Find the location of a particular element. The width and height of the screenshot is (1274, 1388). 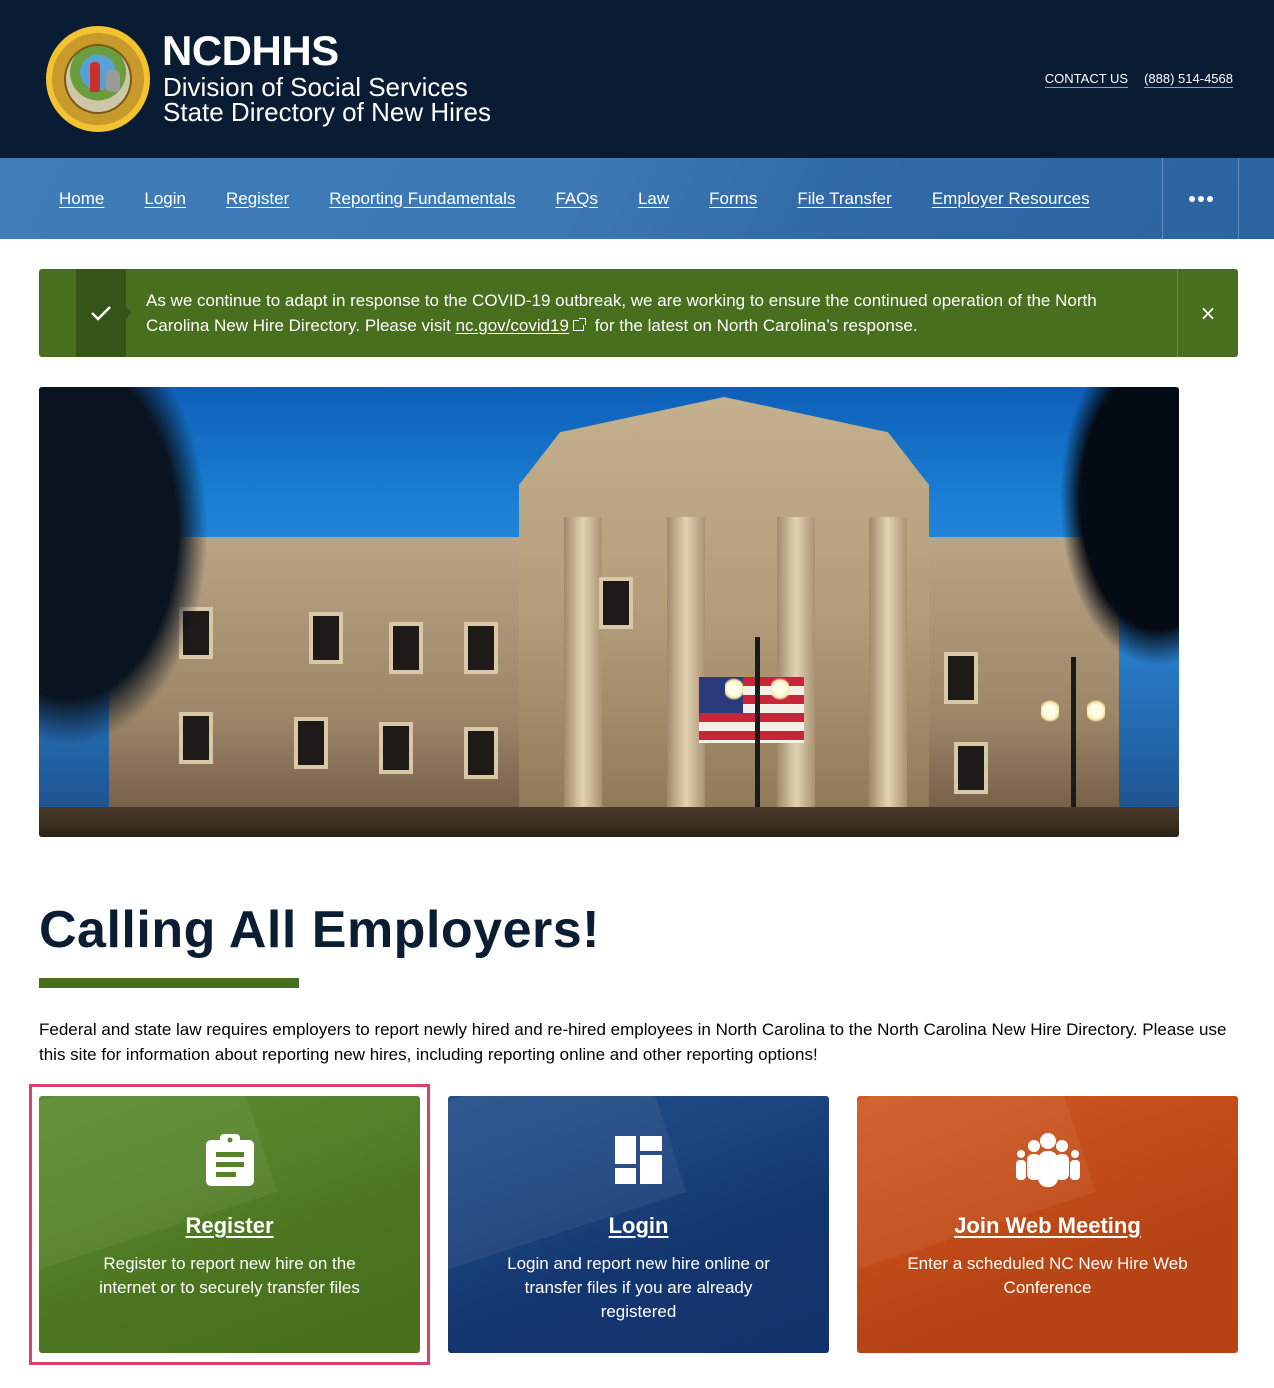

utility-links: CONTACT US (888) 514-4568 is located at coordinates (1138, 79).